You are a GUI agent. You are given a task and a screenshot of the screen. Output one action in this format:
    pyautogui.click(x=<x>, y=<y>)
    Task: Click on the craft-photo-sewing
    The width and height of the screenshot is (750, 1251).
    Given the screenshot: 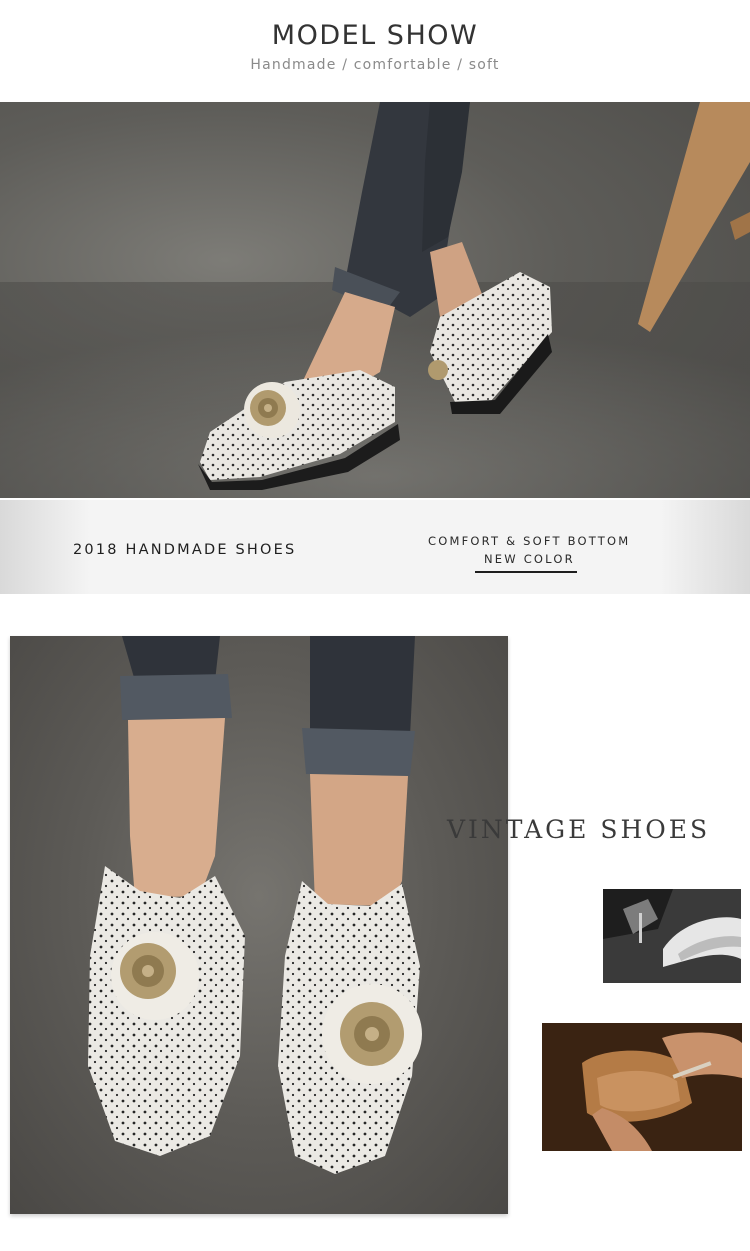 What is the action you would take?
    pyautogui.click(x=672, y=936)
    